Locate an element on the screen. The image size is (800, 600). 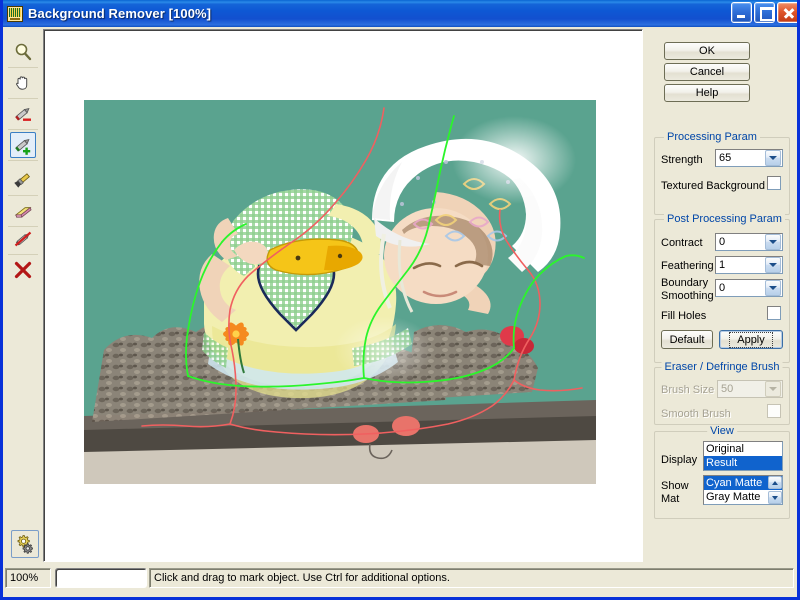
display-listbox: Original Result is located at coordinates (743, 456).